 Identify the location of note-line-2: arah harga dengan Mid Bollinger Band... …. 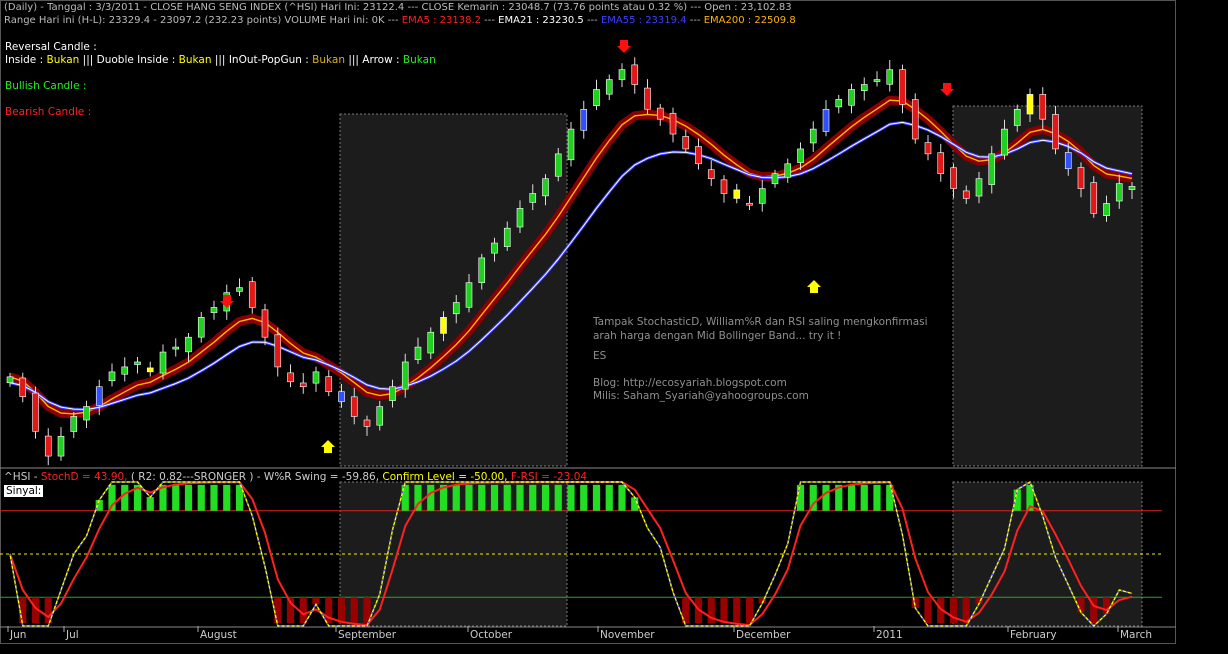
(717, 335).